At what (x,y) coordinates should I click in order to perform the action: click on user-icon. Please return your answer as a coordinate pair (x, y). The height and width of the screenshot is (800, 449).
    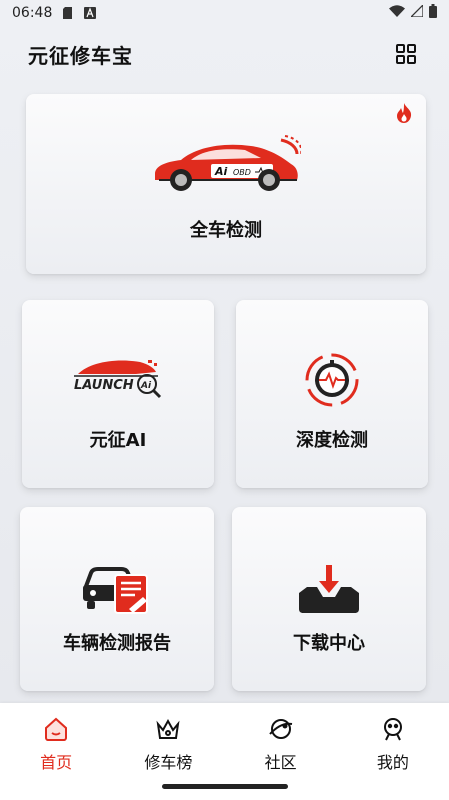
    Looking at the image, I should click on (393, 729).